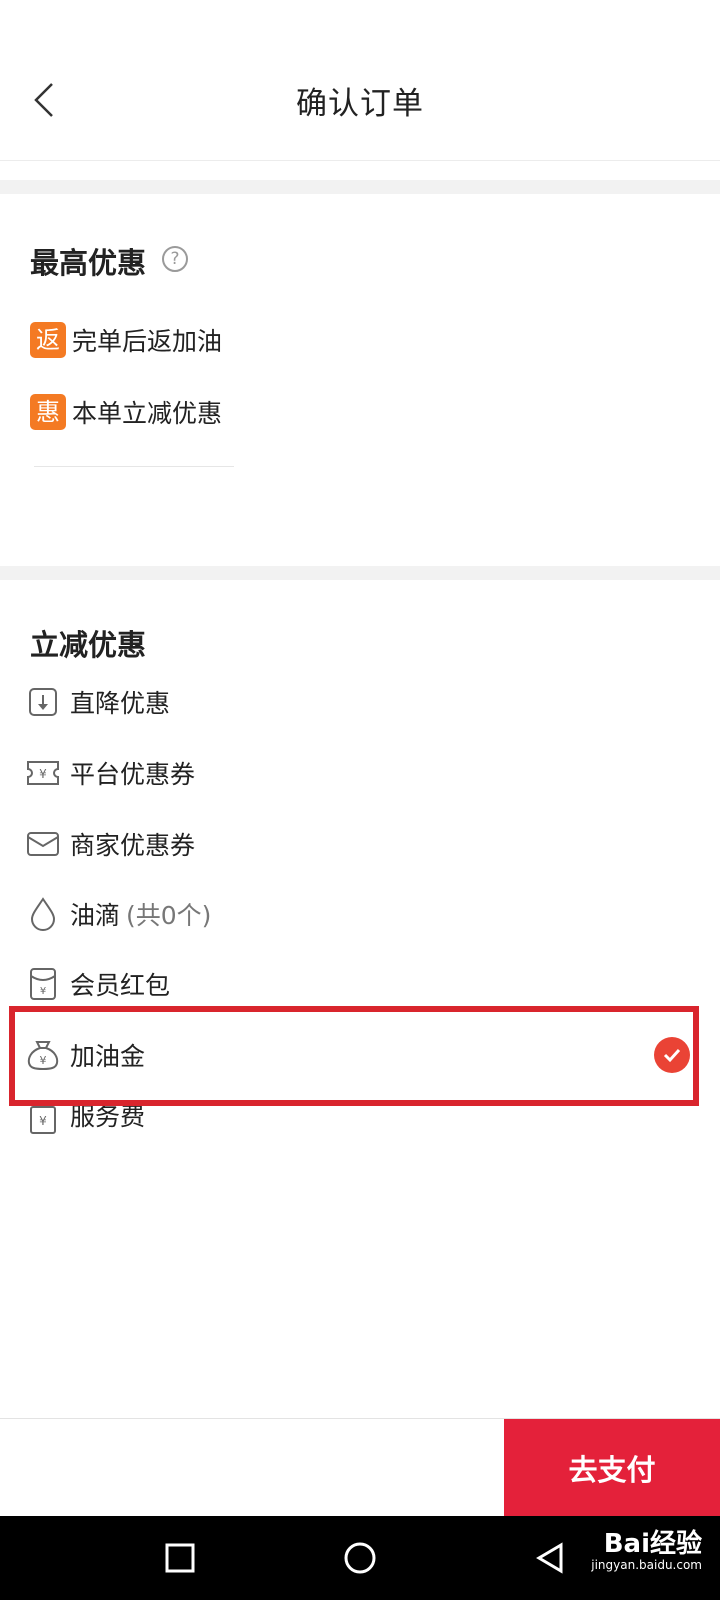  Describe the element at coordinates (175, 259) in the screenshot. I see `help-icon: ?` at that location.